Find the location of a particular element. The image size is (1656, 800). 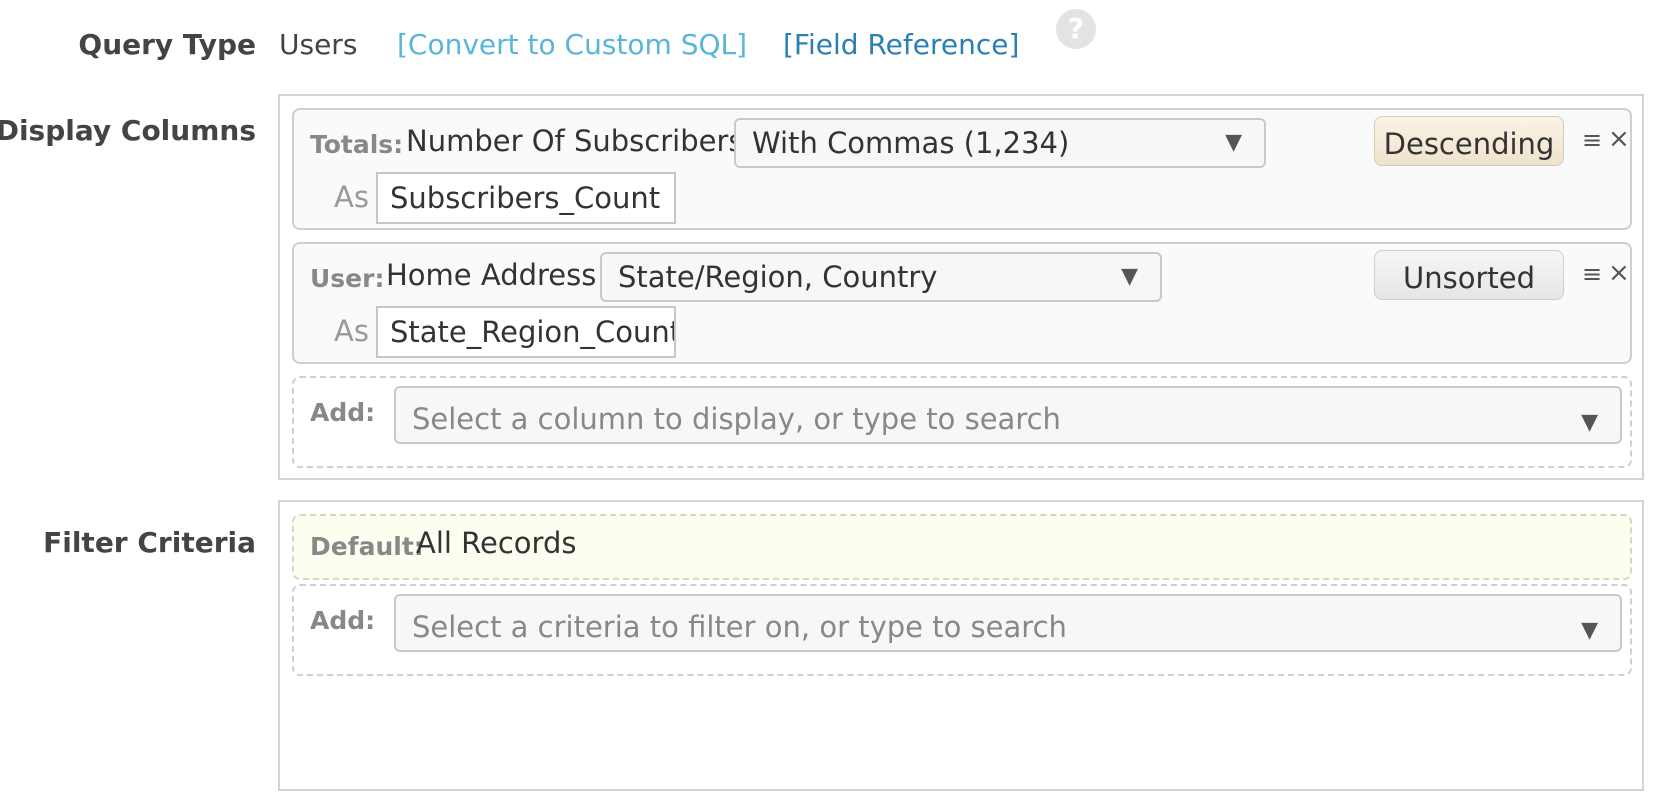

default-filter-box: Default: All Records is located at coordinates (962, 547).